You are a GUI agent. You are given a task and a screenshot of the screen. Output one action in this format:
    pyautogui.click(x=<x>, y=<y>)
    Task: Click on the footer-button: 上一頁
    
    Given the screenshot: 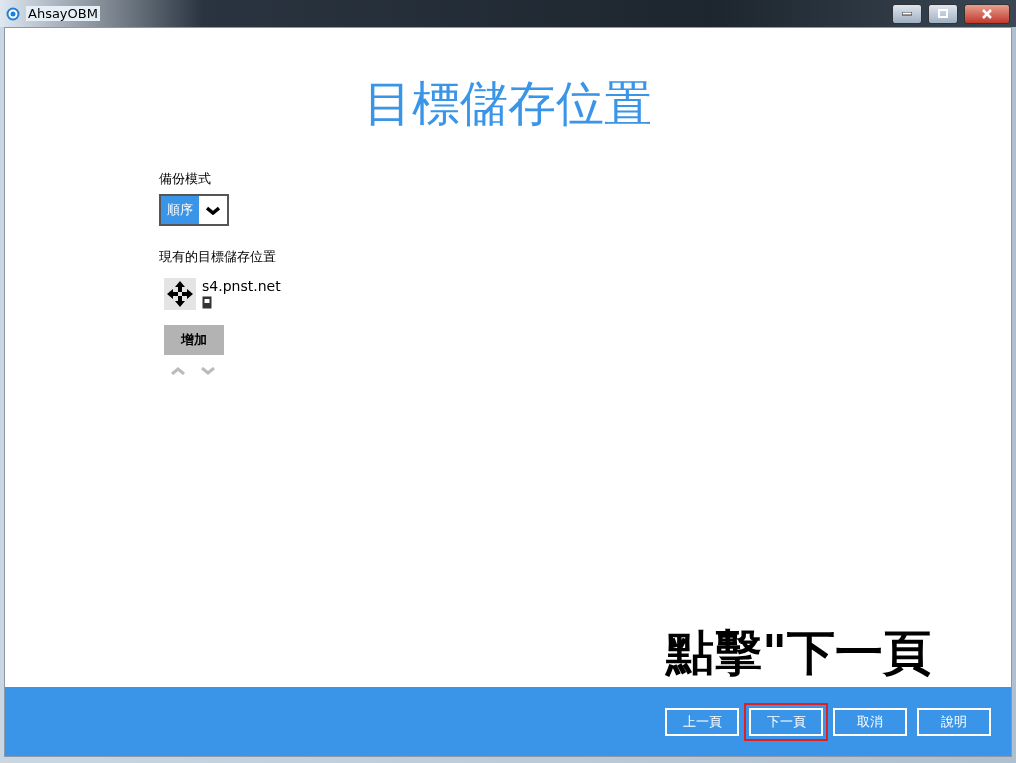 What is the action you would take?
    pyautogui.click(x=702, y=721)
    